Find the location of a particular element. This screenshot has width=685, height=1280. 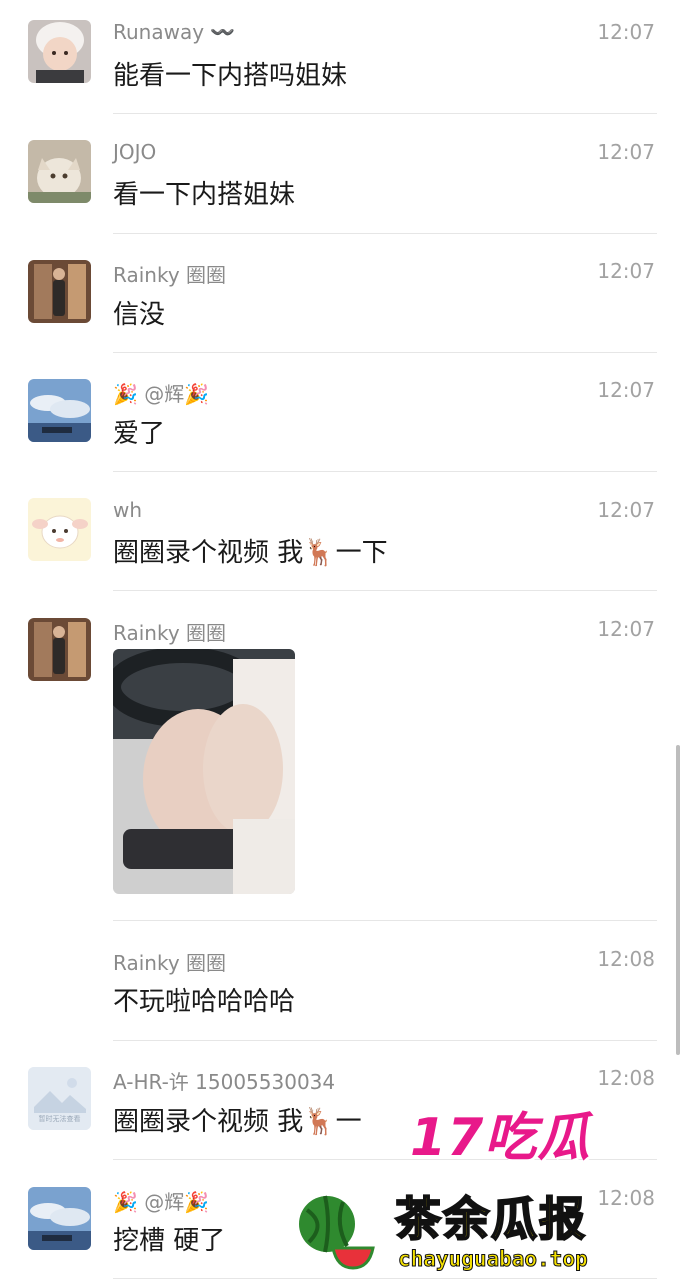

sender-name: JOJO is located at coordinates (135, 152).